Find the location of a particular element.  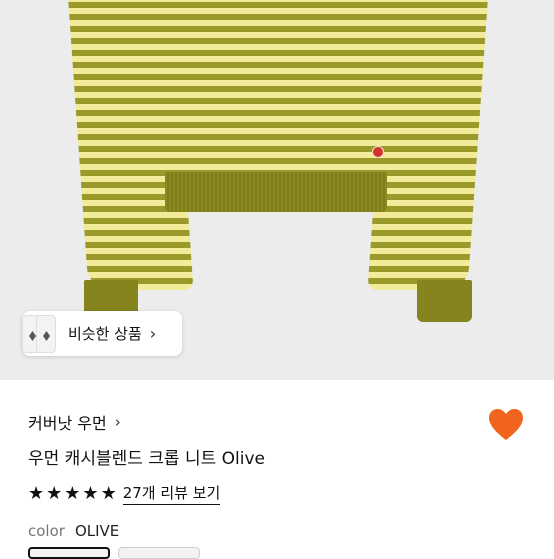

brand-label-patch is located at coordinates (378, 152).